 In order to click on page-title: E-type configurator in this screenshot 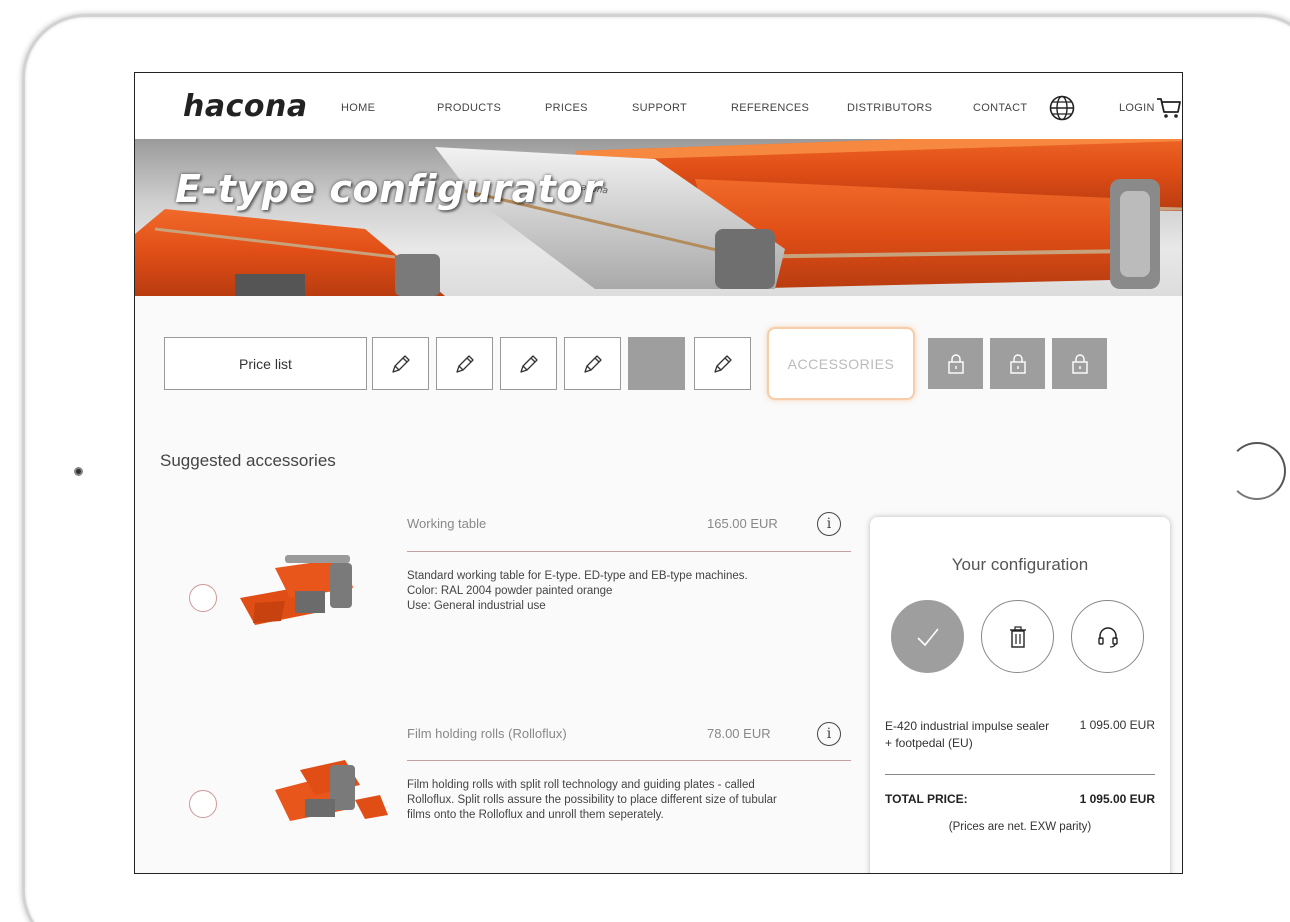, I will do `click(389, 189)`.